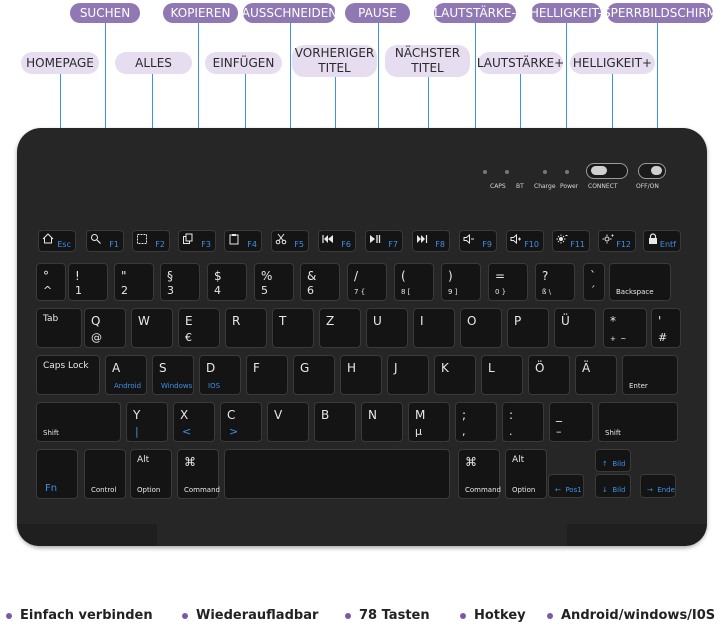 The image size is (720, 626). What do you see at coordinates (51, 488) in the screenshot?
I see `key-secondary-label: Fn` at bounding box center [51, 488].